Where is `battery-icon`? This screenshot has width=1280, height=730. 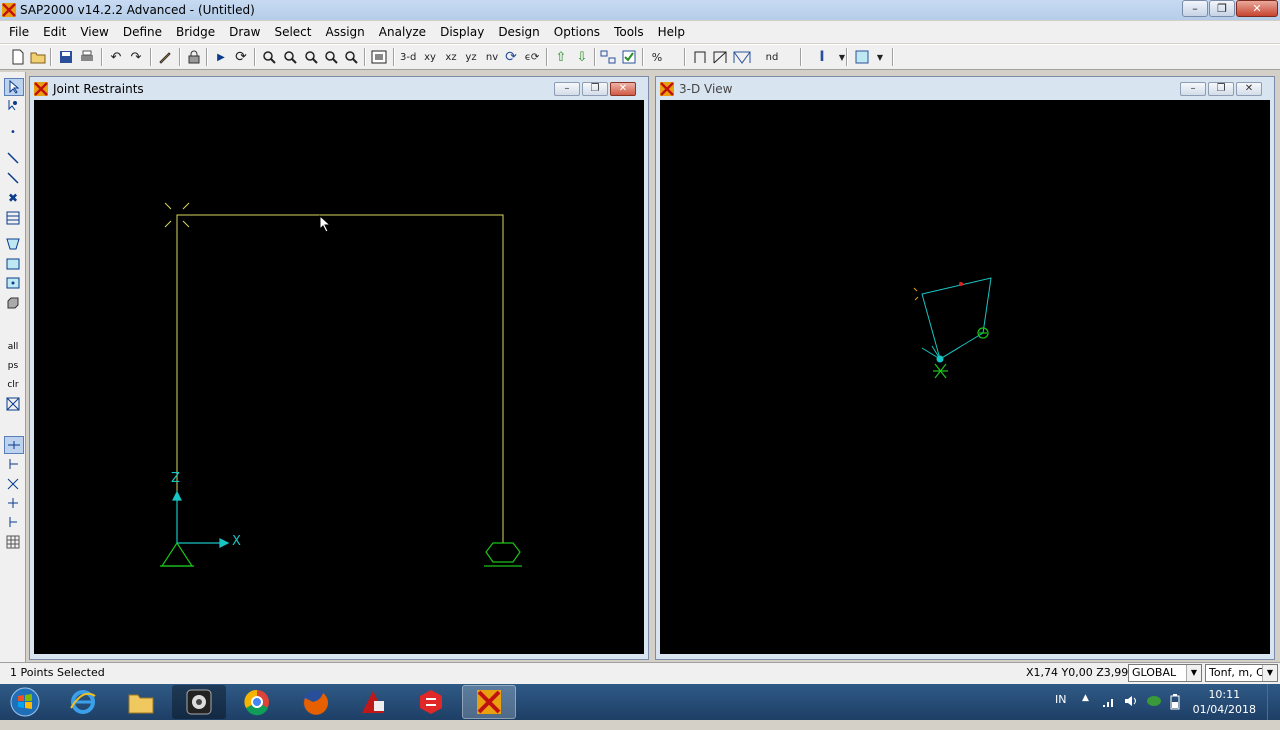
battery-icon is located at coordinates (1175, 712).